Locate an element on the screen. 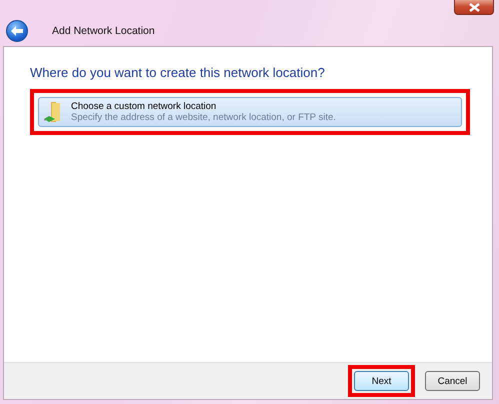  close-icon is located at coordinates (474, 7).